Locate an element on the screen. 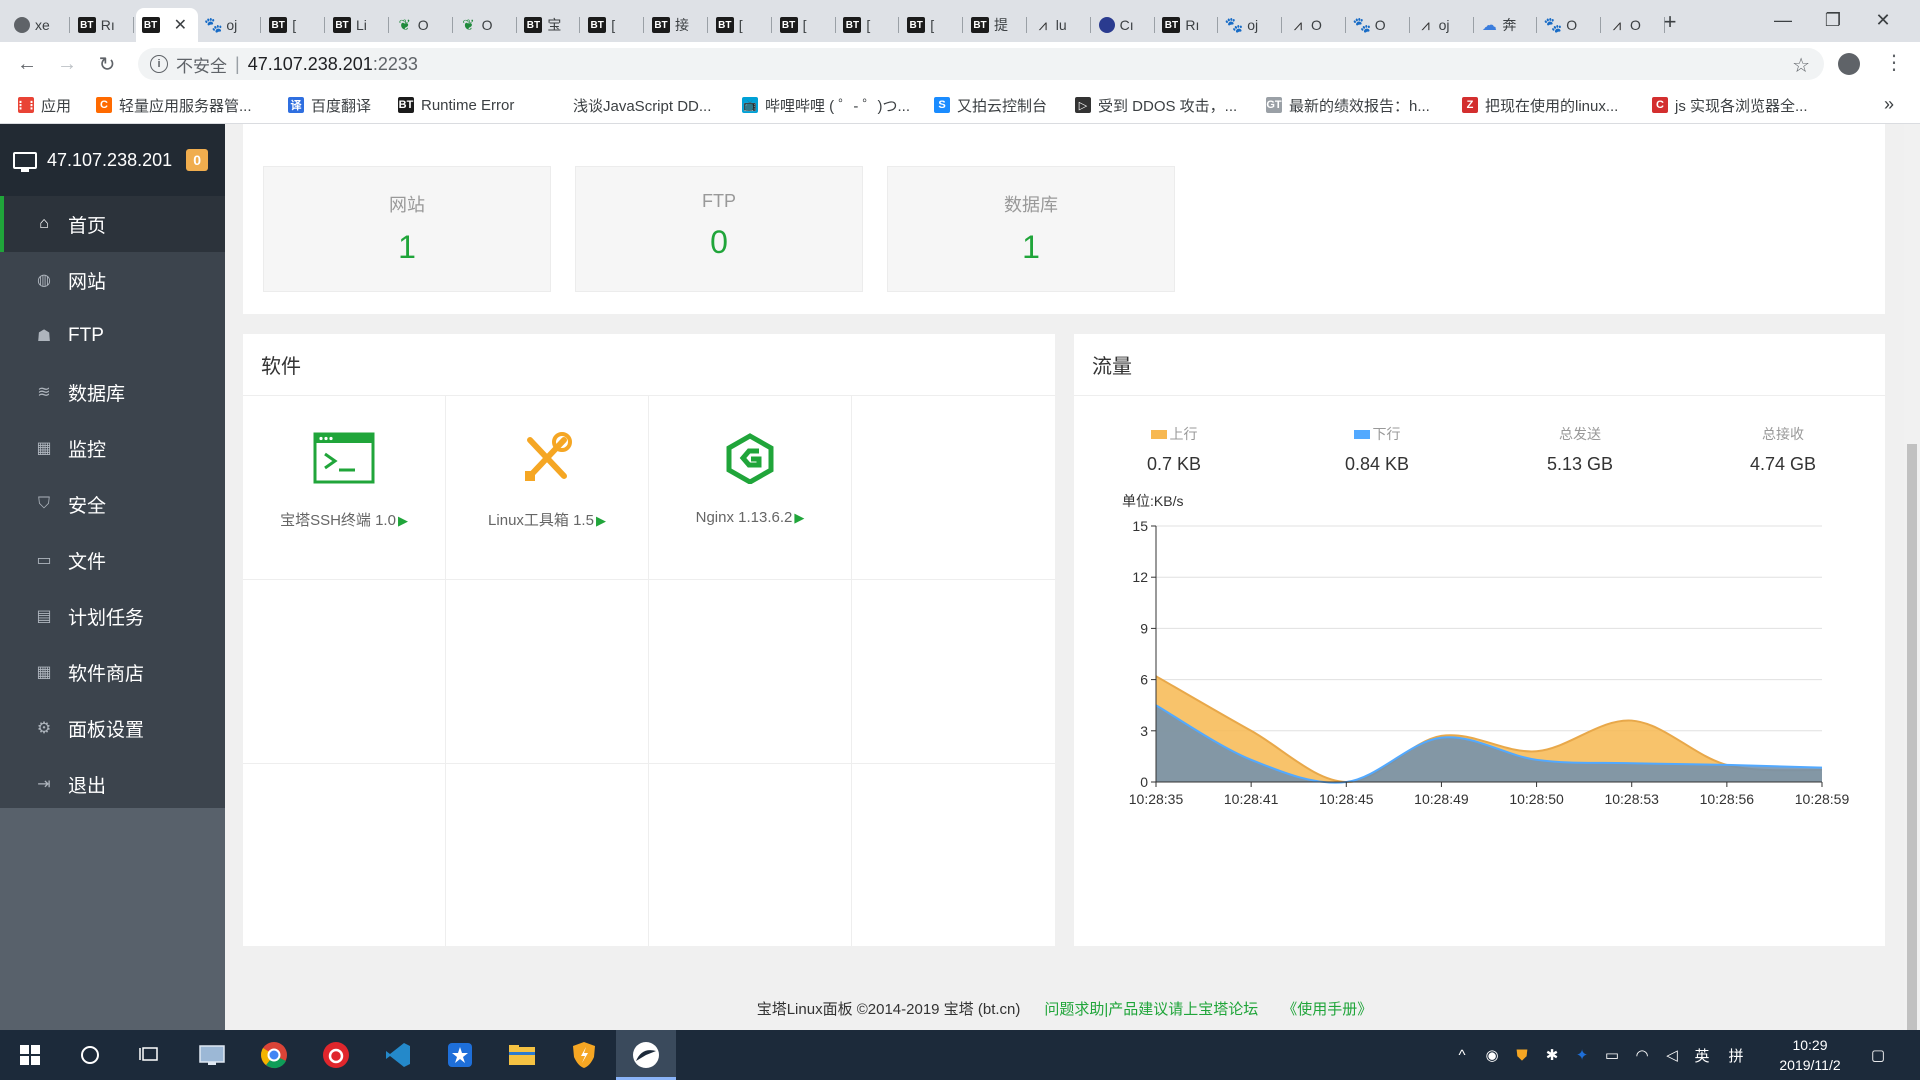 This screenshot has width=1920, height=1080. bookmark-item: 译百度翻译 is located at coordinates (329, 105).